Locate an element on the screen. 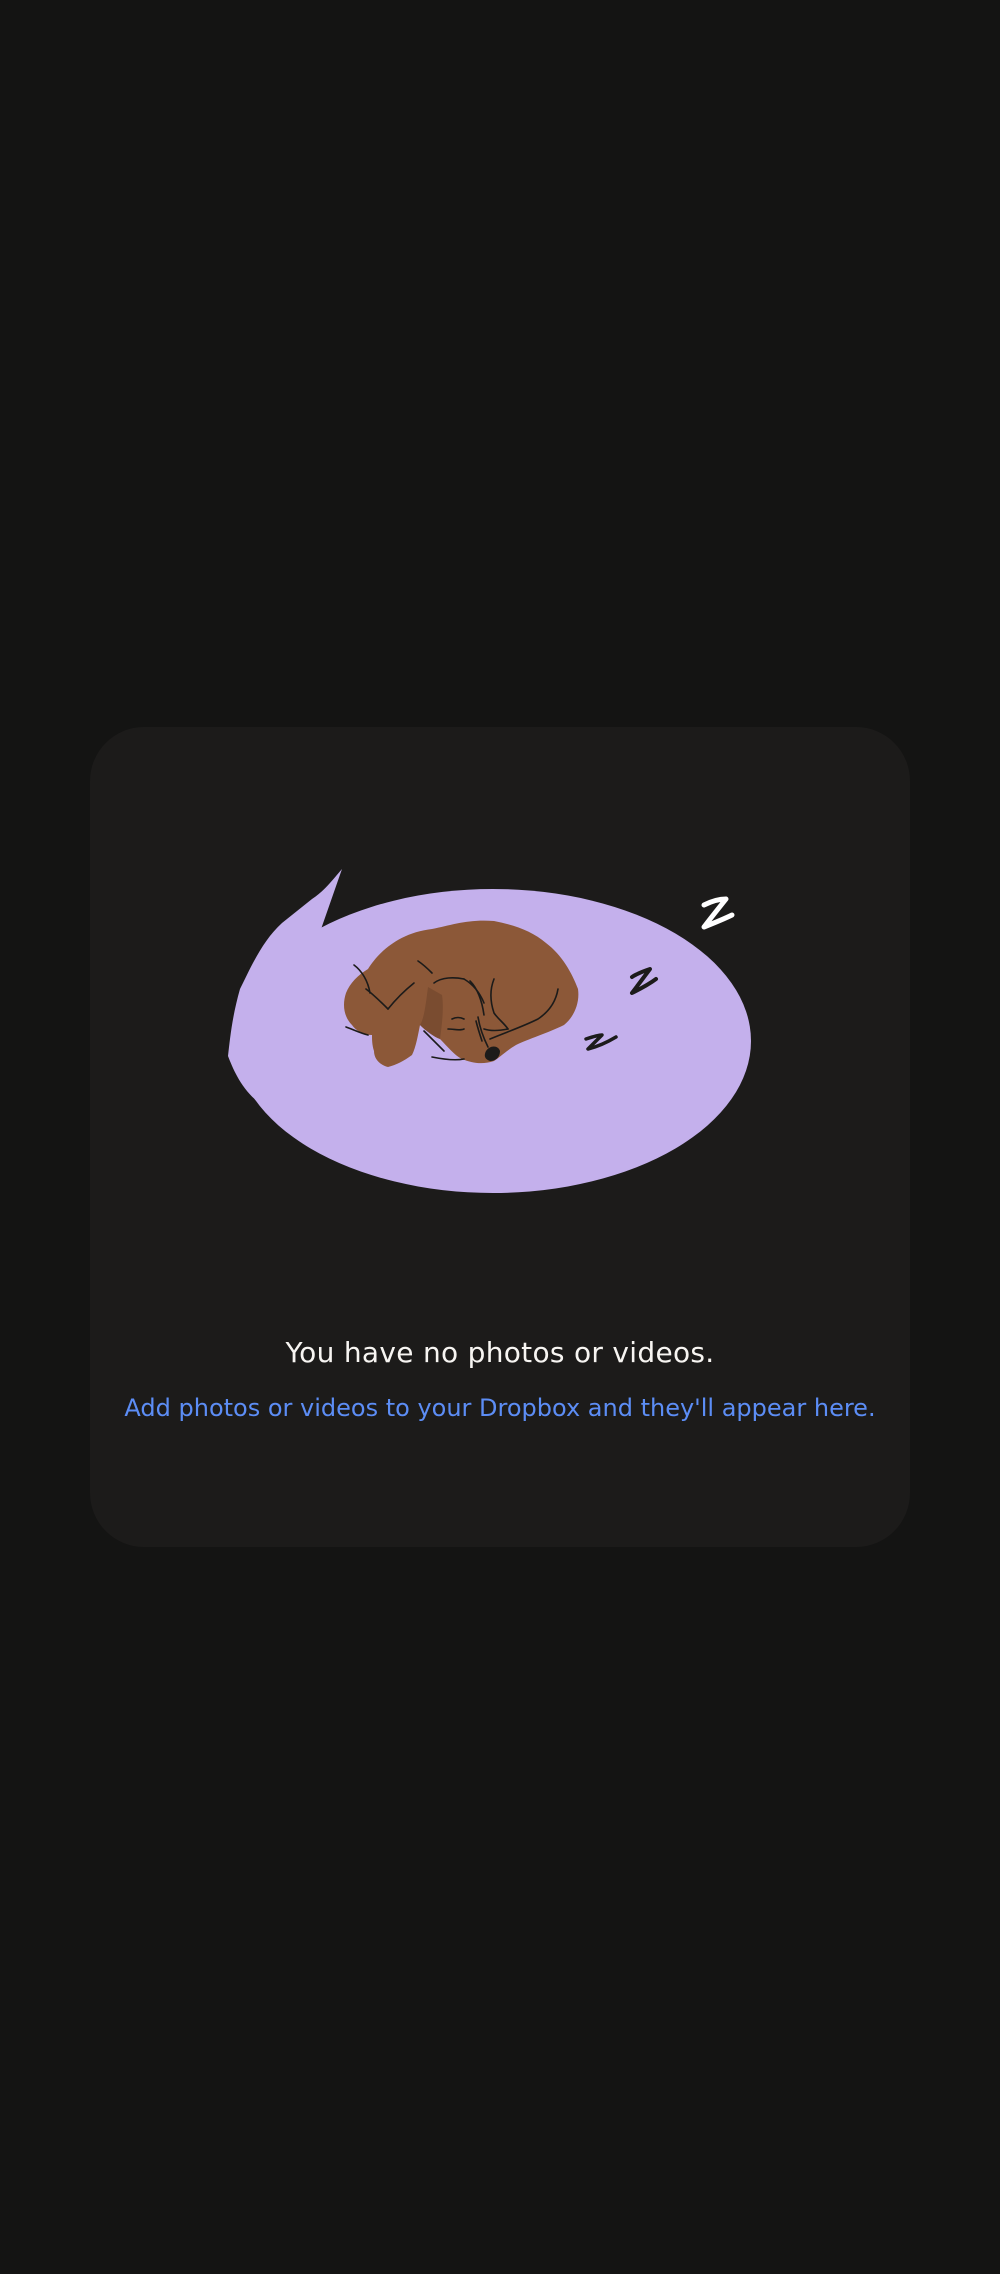 The image size is (1000, 2274). empty-state-title: You have no photos or videos. is located at coordinates (500, 1352).